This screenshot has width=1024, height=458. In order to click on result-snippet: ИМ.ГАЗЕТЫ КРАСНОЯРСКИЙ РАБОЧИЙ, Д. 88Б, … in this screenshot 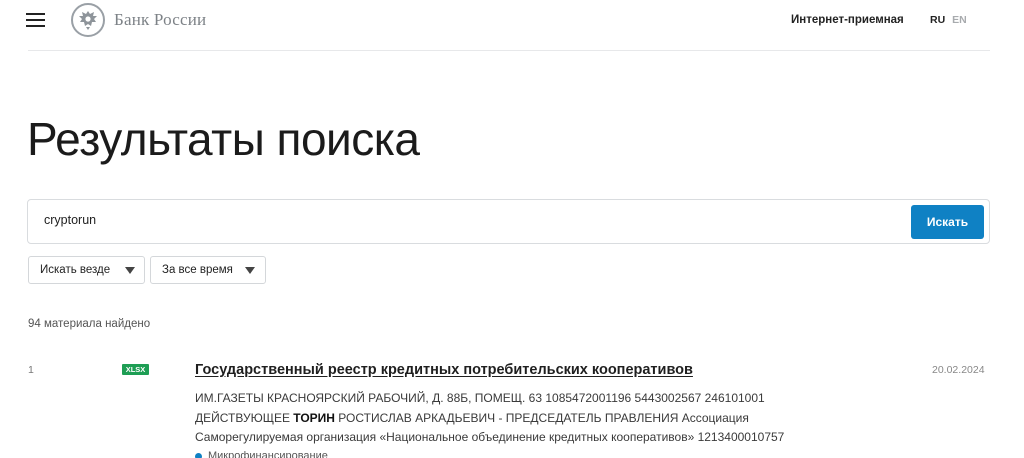, I will do `click(575, 418)`.